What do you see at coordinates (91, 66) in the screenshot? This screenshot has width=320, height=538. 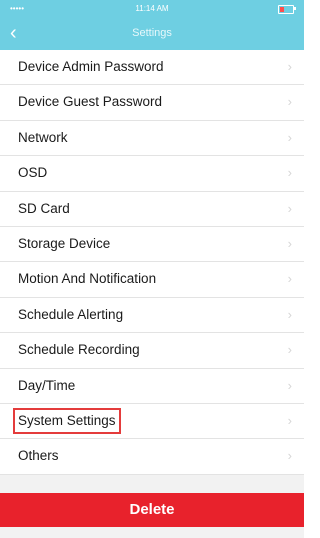 I see `settings-item-label: Device Admin Password` at bounding box center [91, 66].